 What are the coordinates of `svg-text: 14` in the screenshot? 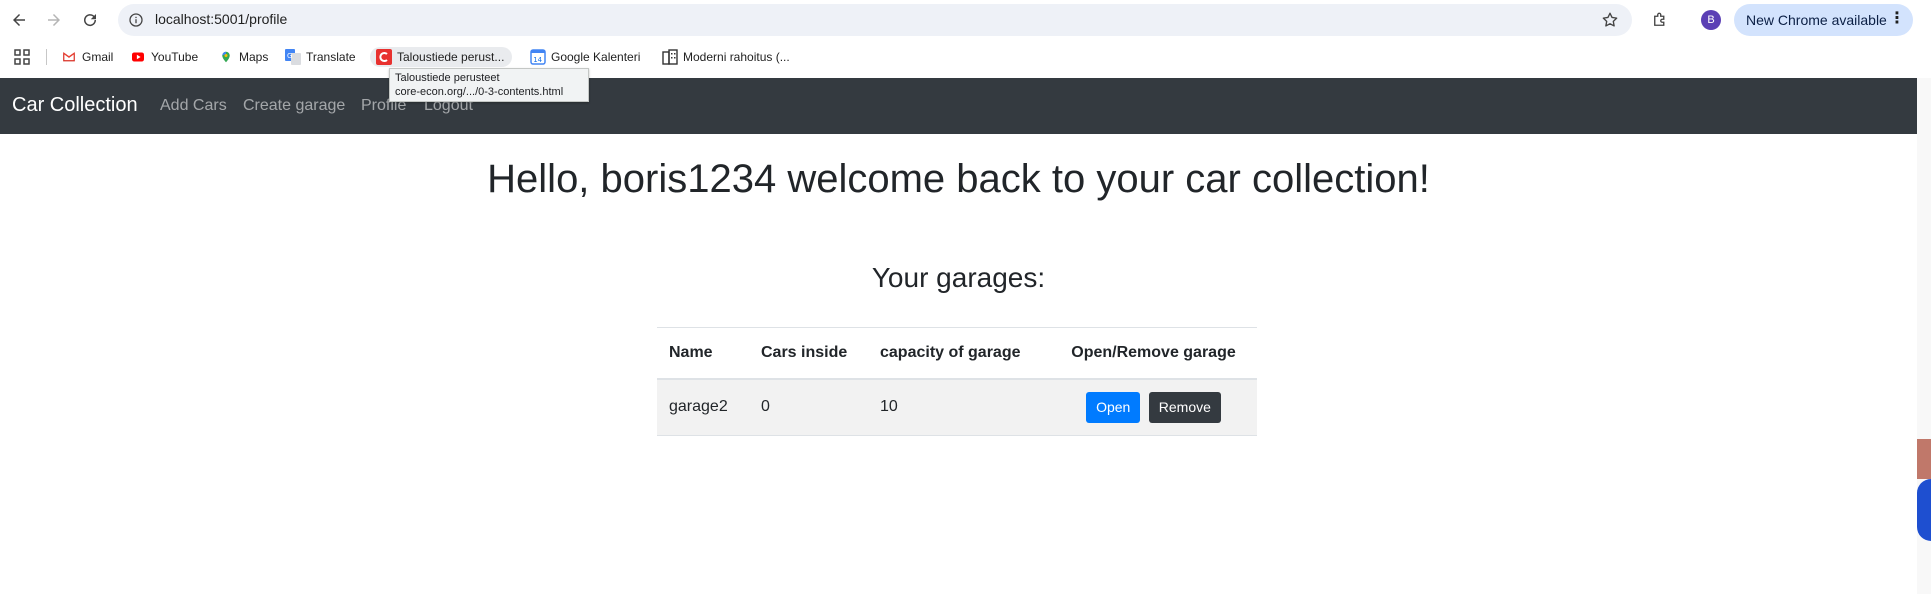 It's located at (537, 60).